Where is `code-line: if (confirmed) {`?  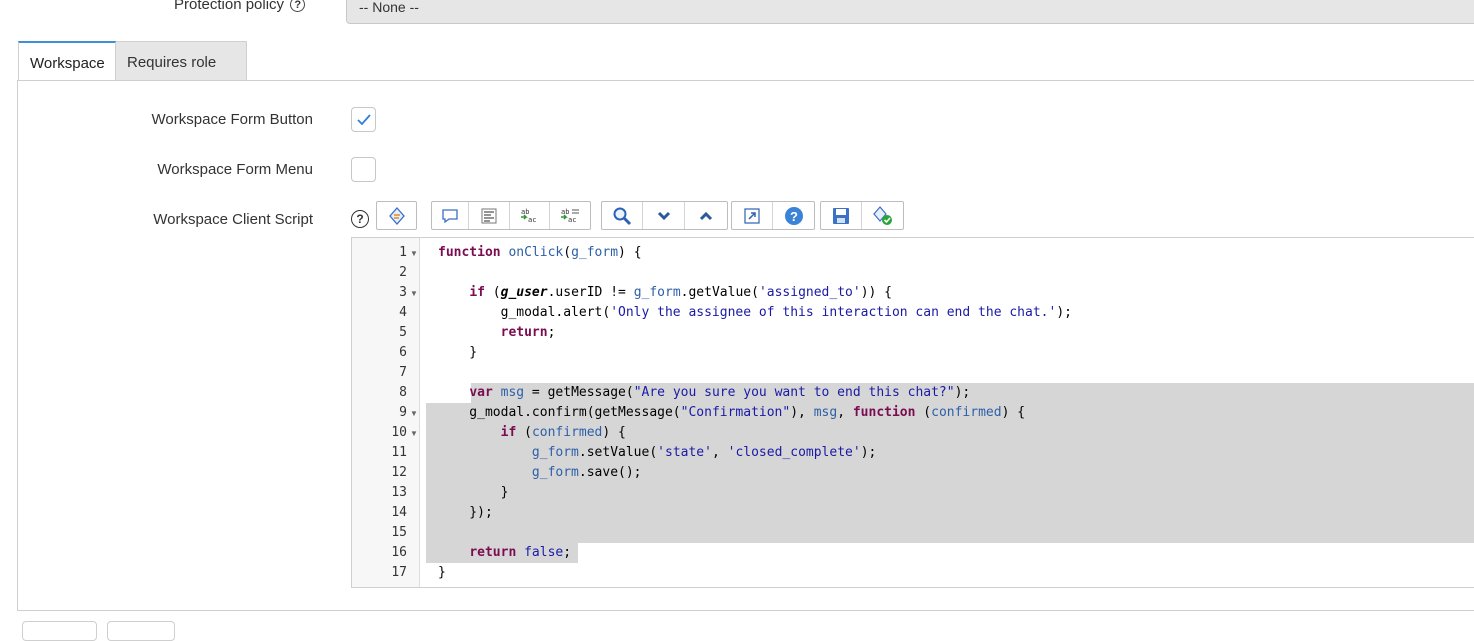
code-line: if (confirmed) { is located at coordinates (563, 432).